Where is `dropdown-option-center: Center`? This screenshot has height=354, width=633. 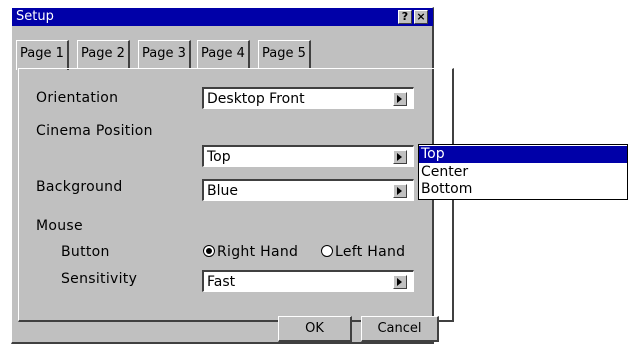
dropdown-option-center: Center is located at coordinates (523, 172).